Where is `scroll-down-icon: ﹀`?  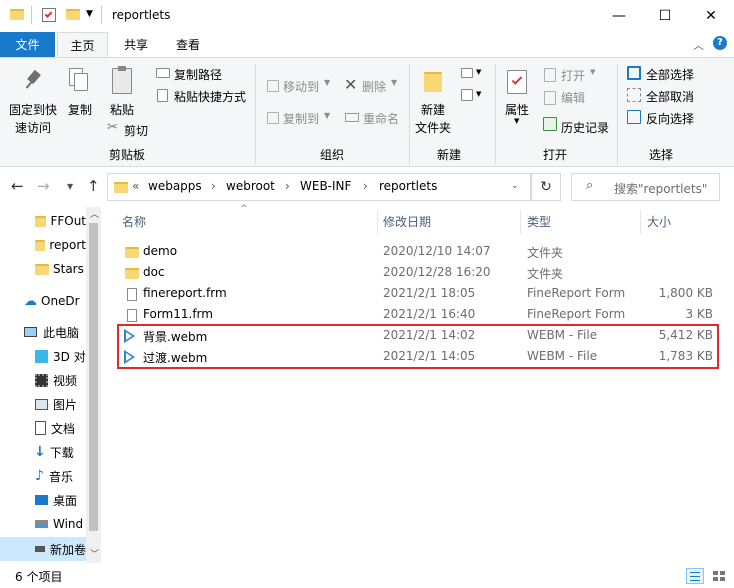
scroll-down-icon: ﹀ is located at coordinates (94, 553).